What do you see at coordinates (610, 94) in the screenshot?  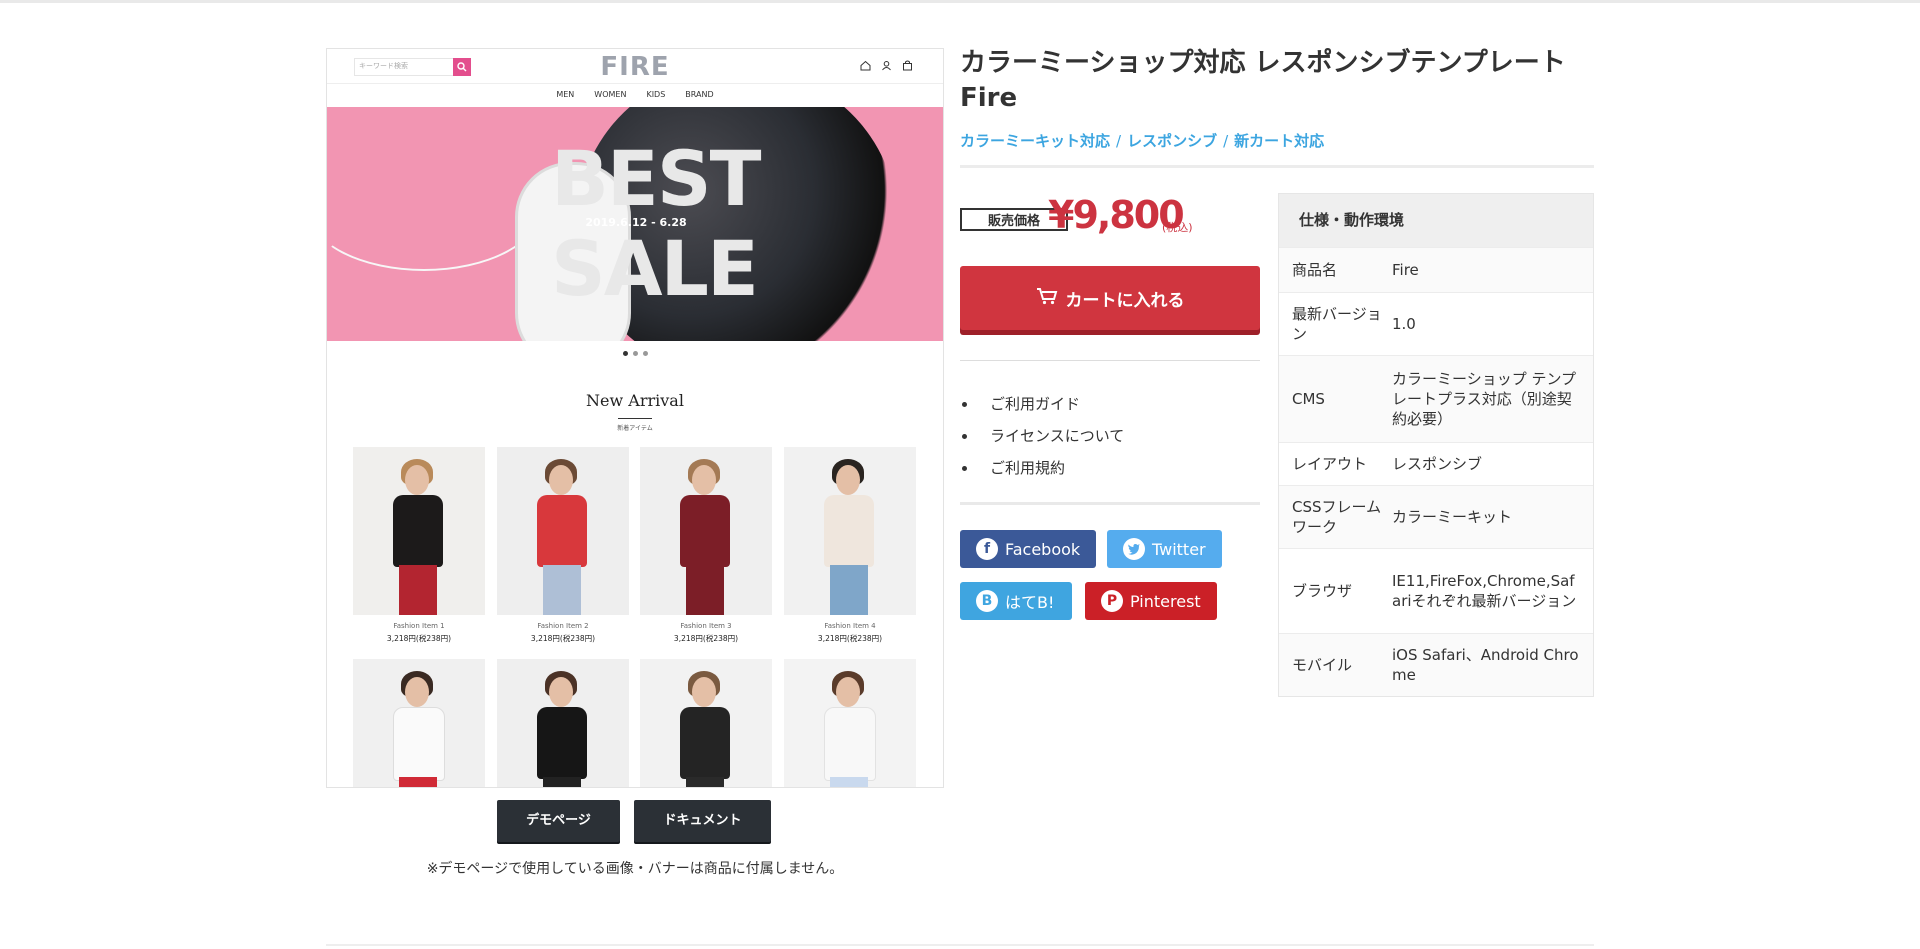 I see `preview-nav-women: WOMEN` at bounding box center [610, 94].